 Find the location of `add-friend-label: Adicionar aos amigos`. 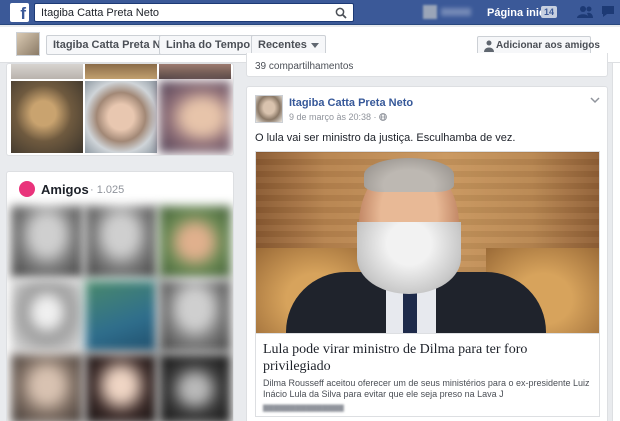

add-friend-label: Adicionar aos amigos is located at coordinates (548, 45).